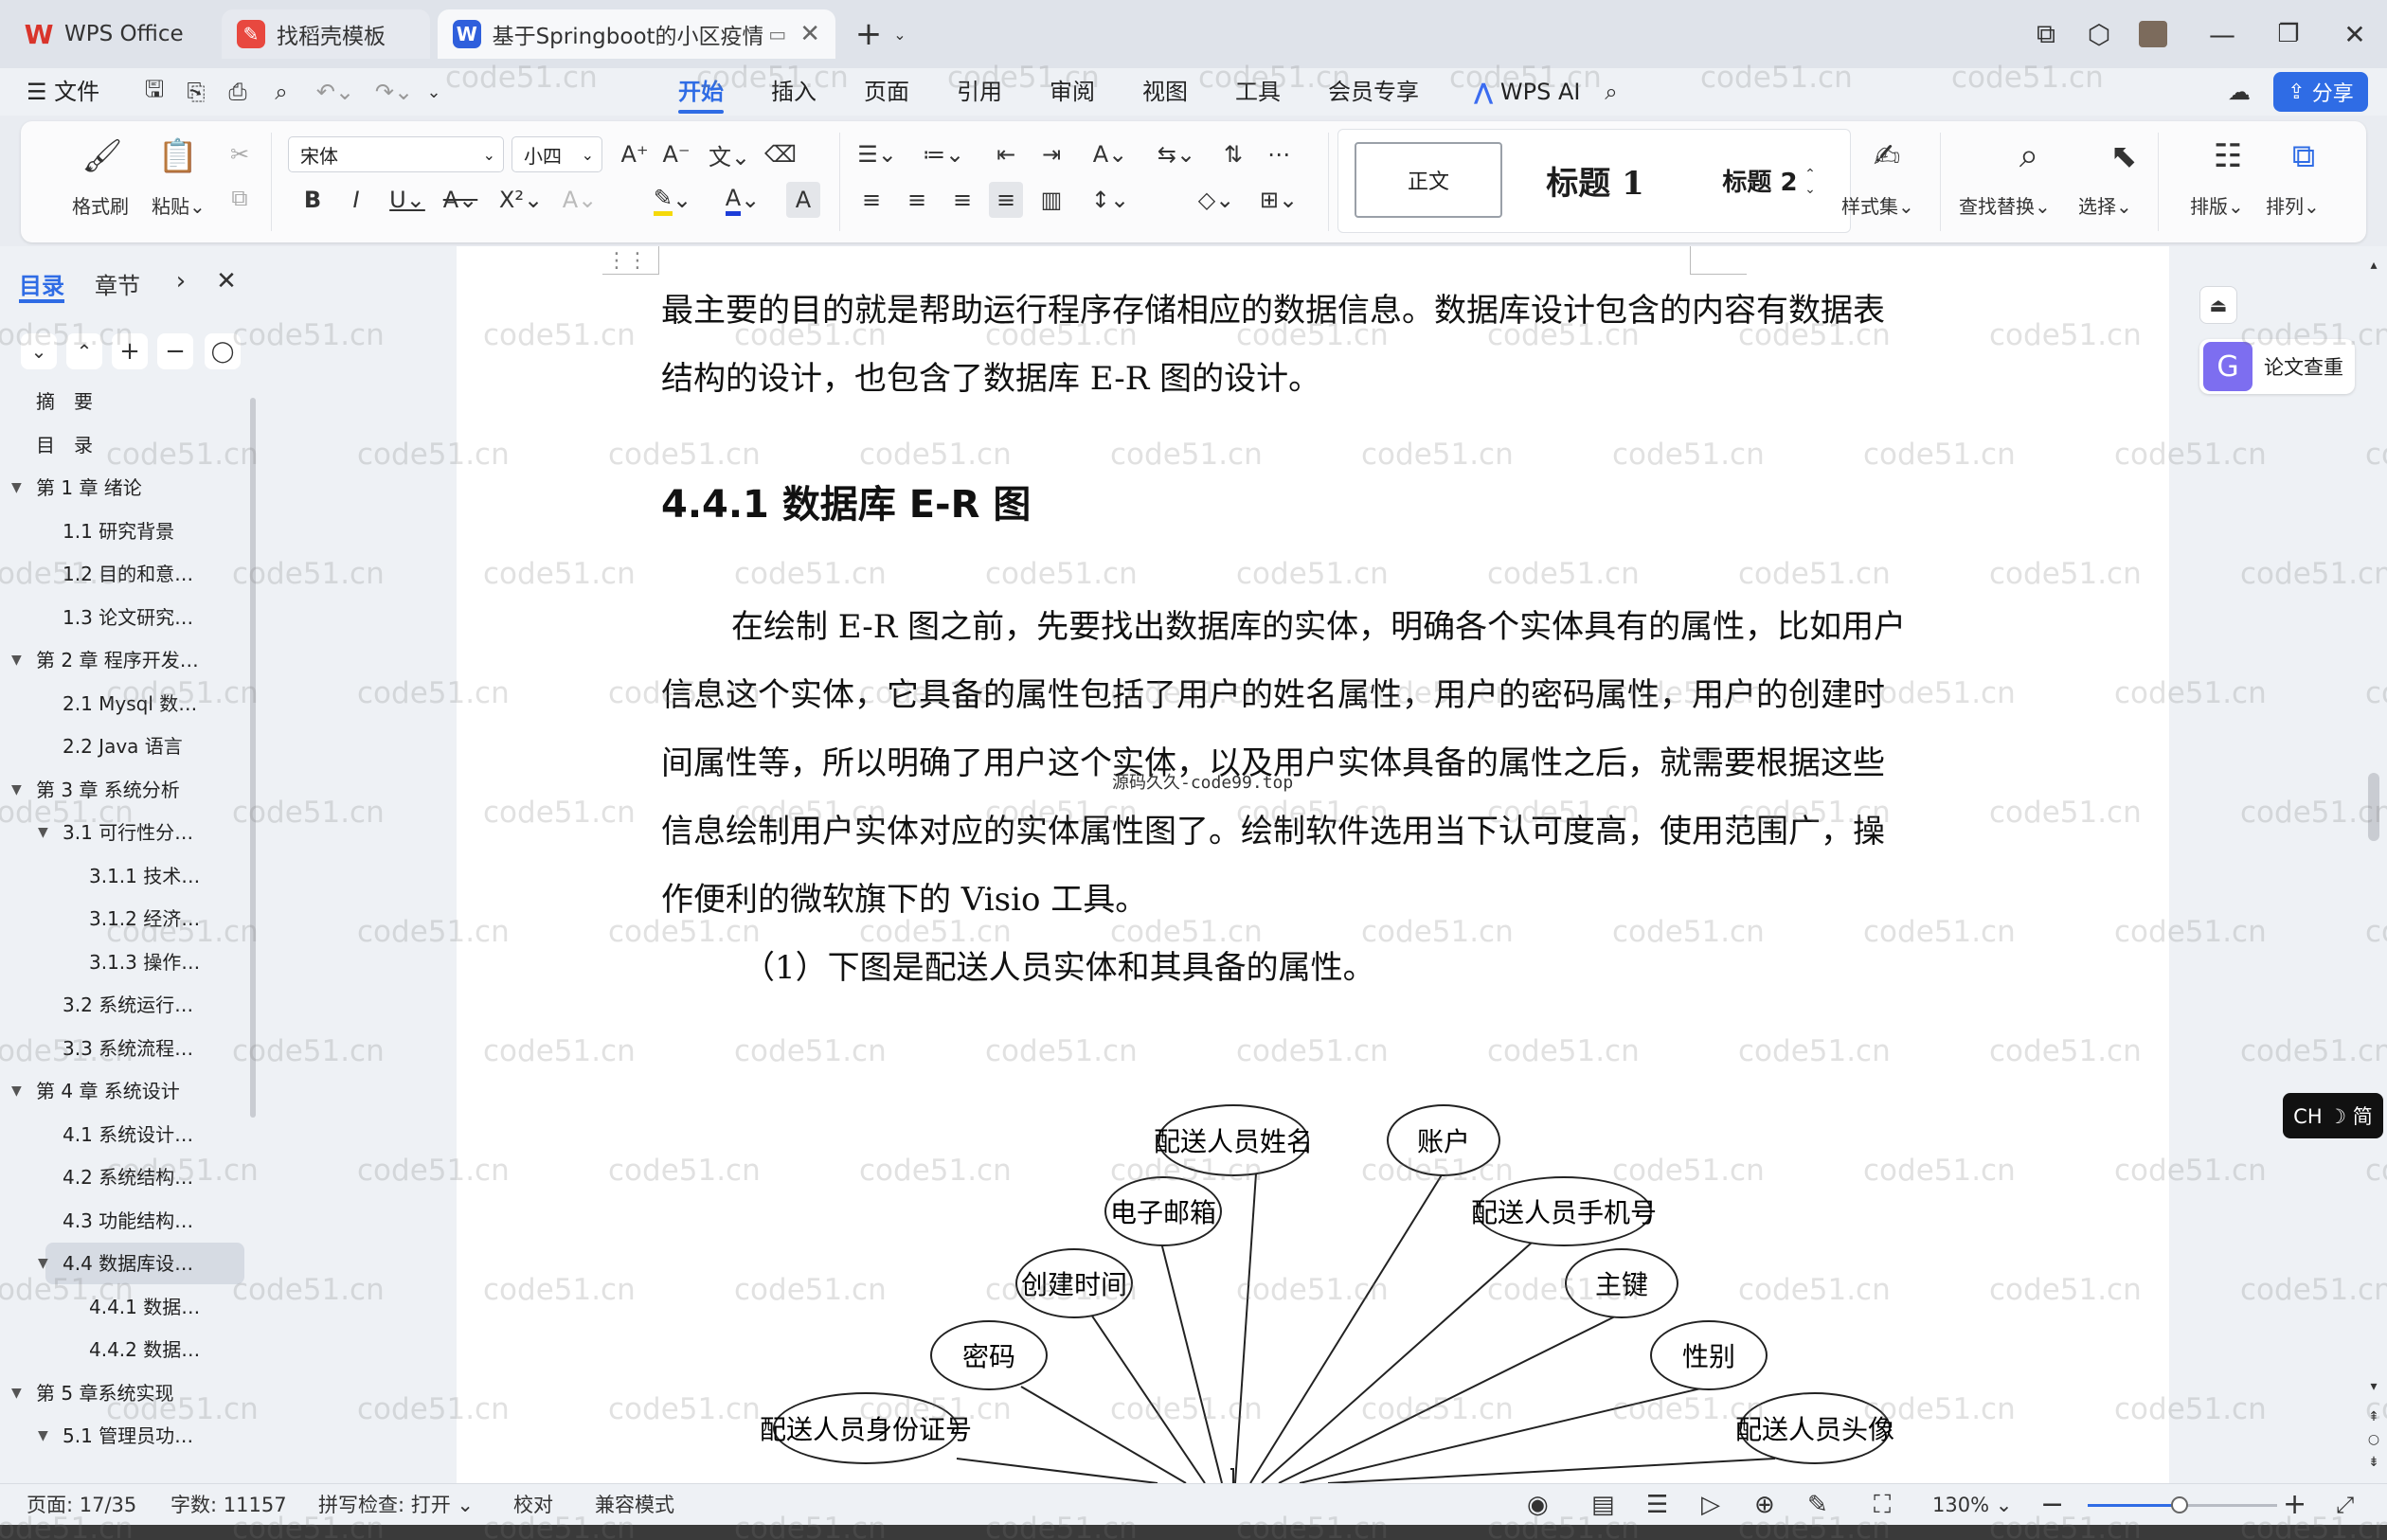 Image resolution: width=2387 pixels, height=1540 pixels. Describe the element at coordinates (1165, 92) in the screenshot. I see `menu-item-view: 视图` at that location.